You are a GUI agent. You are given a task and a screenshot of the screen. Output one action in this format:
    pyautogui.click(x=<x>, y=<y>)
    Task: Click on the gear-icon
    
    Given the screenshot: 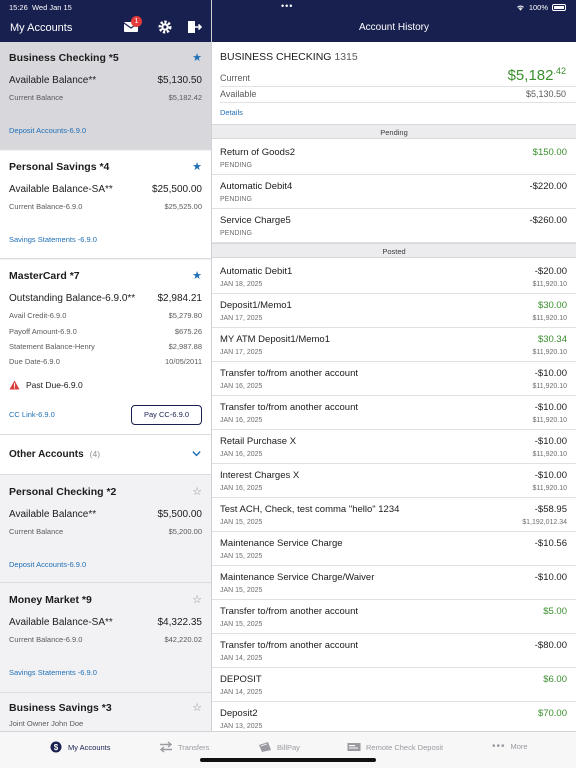 What is the action you would take?
    pyautogui.click(x=165, y=27)
    